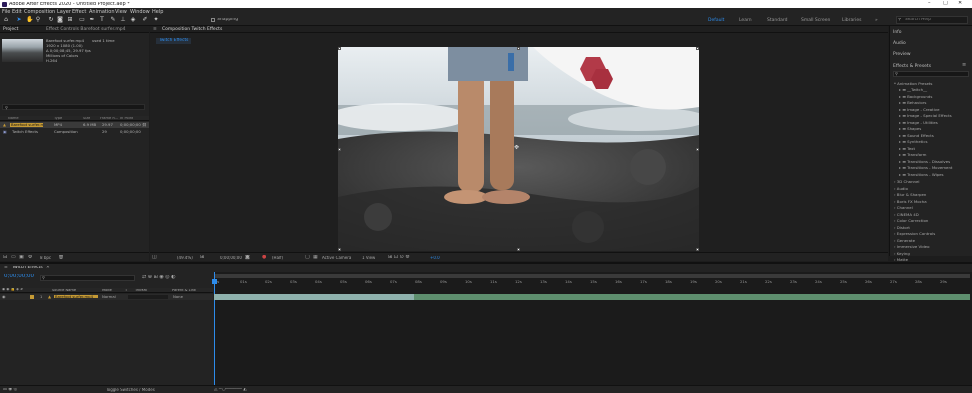 Image resolution: width=972 pixels, height=393 pixels. What do you see at coordinates (13, 119) in the screenshot?
I see `column-name: Name` at bounding box center [13, 119].